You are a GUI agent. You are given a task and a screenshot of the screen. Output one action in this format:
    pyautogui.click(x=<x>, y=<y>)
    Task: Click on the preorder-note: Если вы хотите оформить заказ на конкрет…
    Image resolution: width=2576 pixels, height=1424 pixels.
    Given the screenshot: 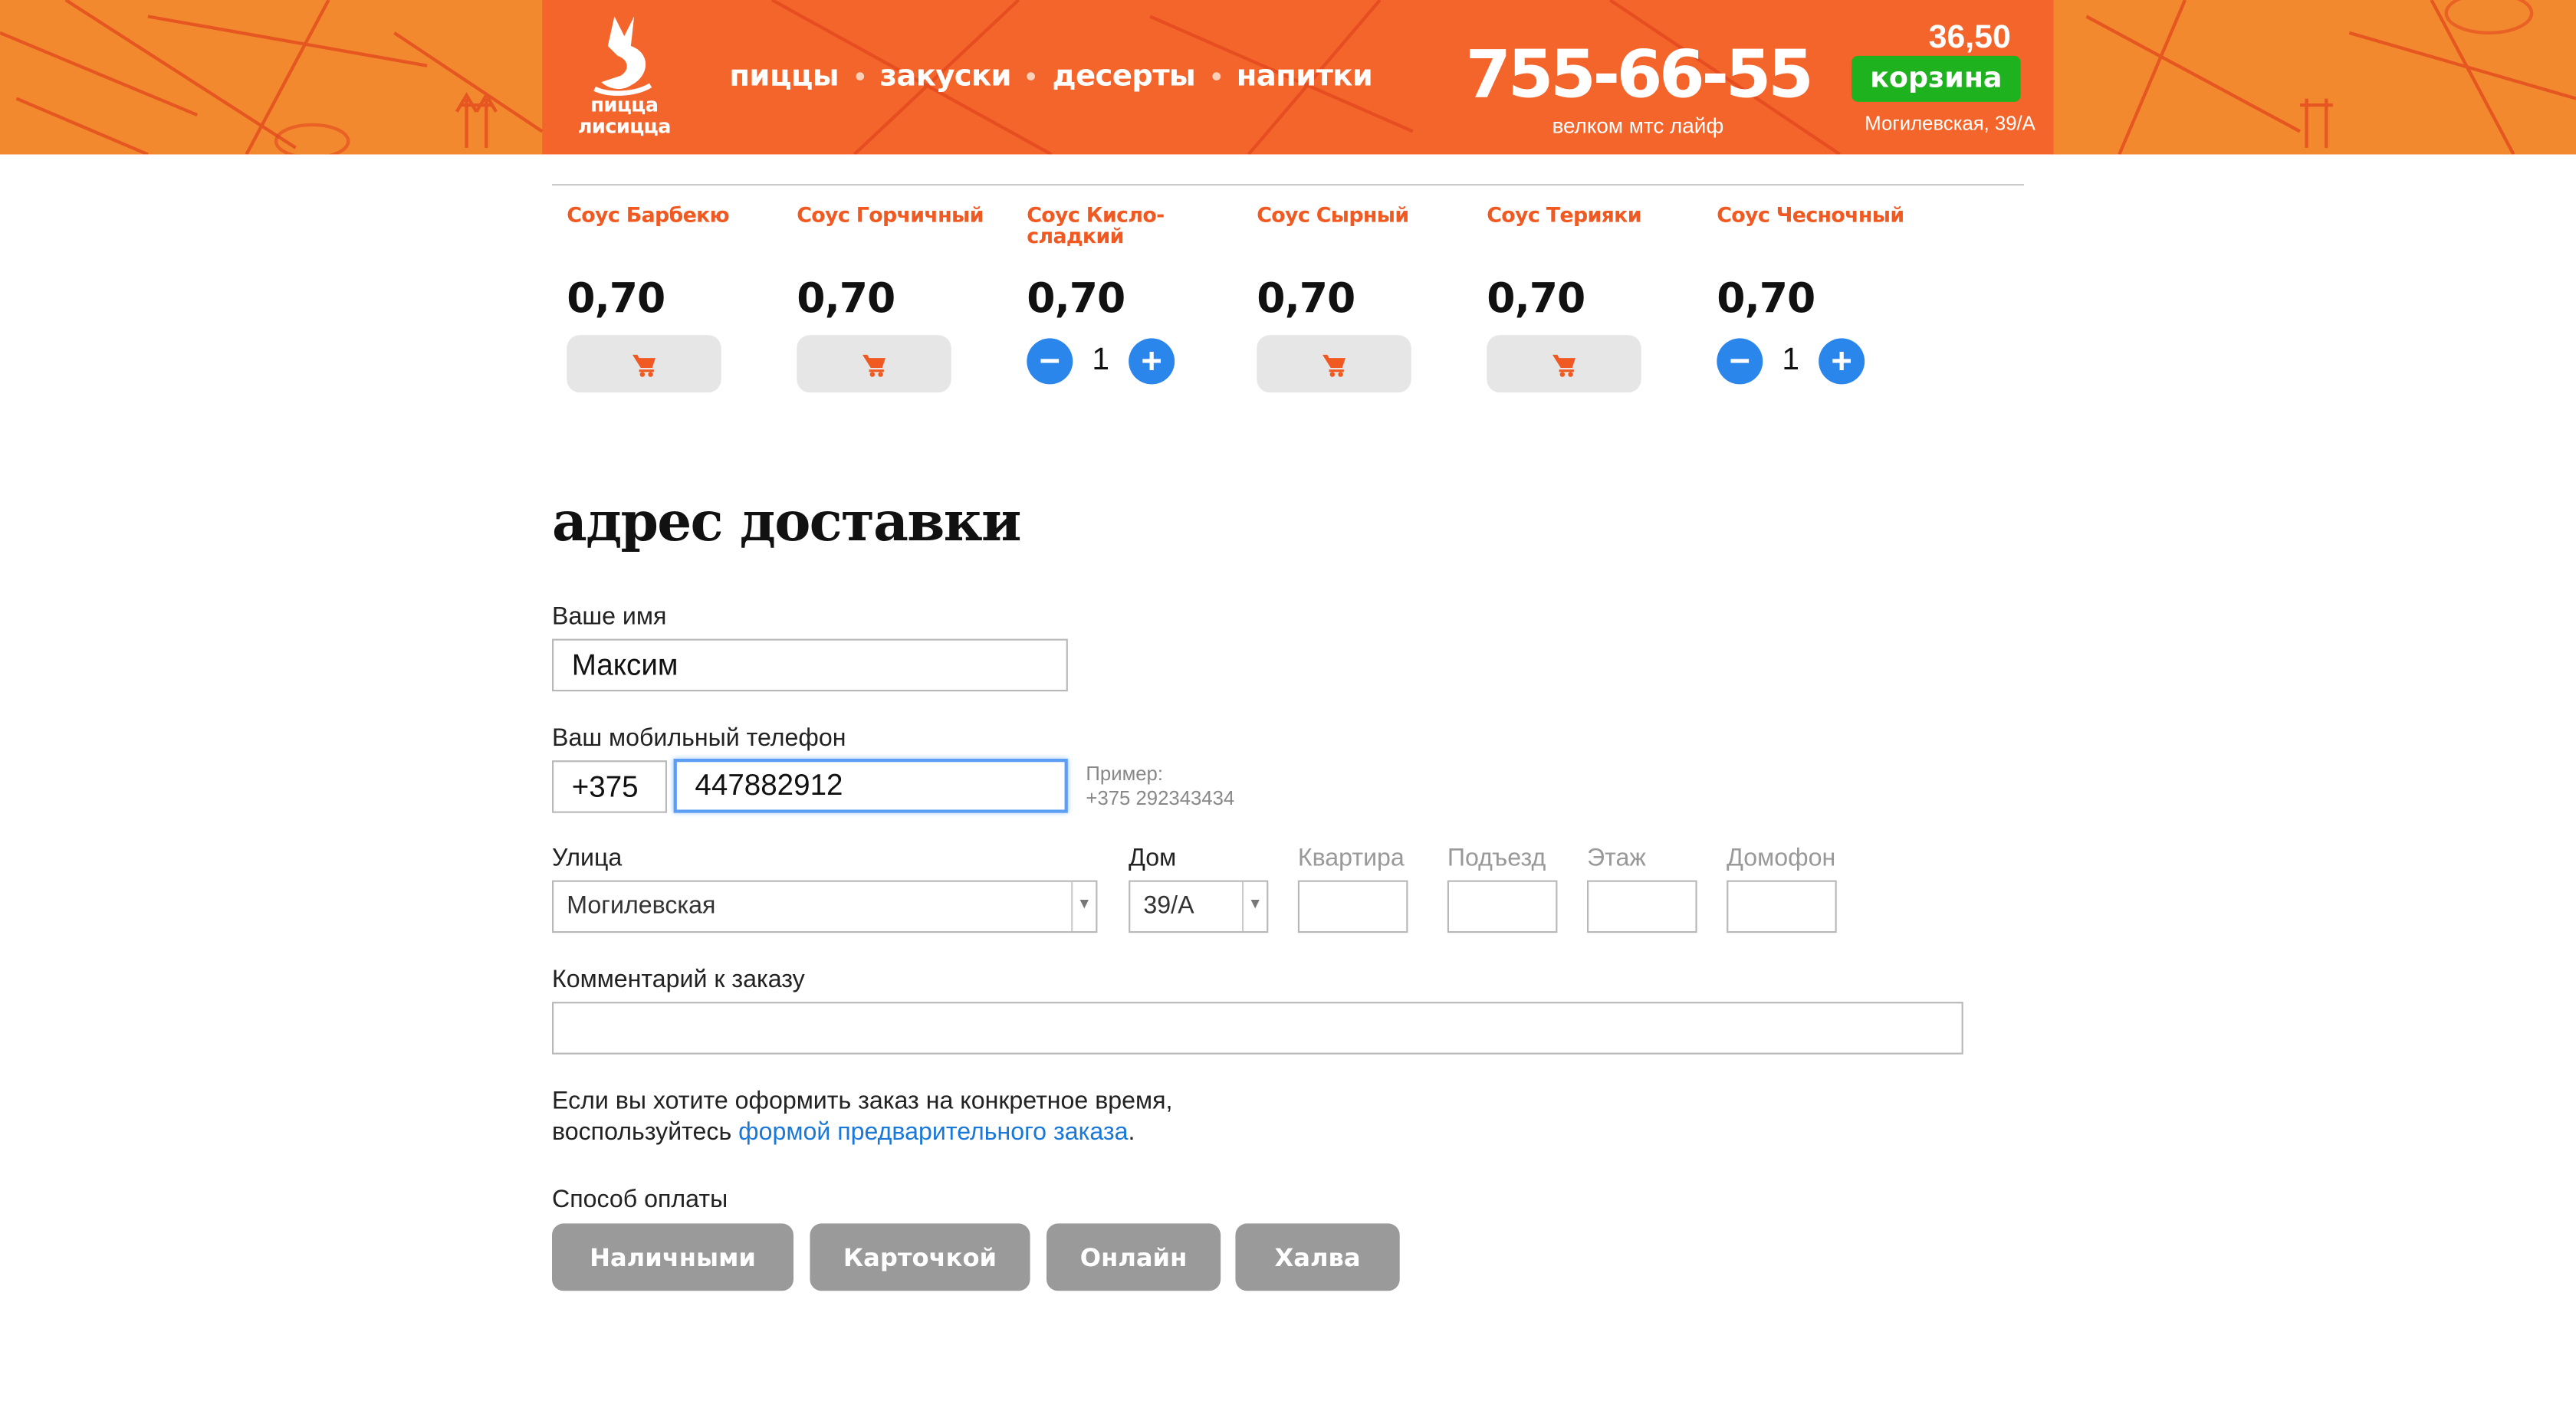 What is the action you would take?
    pyautogui.click(x=862, y=1116)
    